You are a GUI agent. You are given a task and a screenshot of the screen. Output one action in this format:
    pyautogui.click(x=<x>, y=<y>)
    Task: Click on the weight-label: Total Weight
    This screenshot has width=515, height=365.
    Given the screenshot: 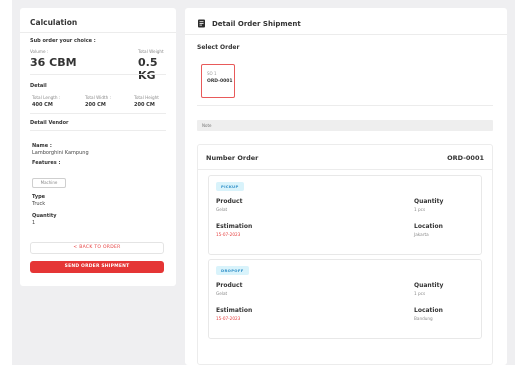 What is the action you would take?
    pyautogui.click(x=151, y=51)
    